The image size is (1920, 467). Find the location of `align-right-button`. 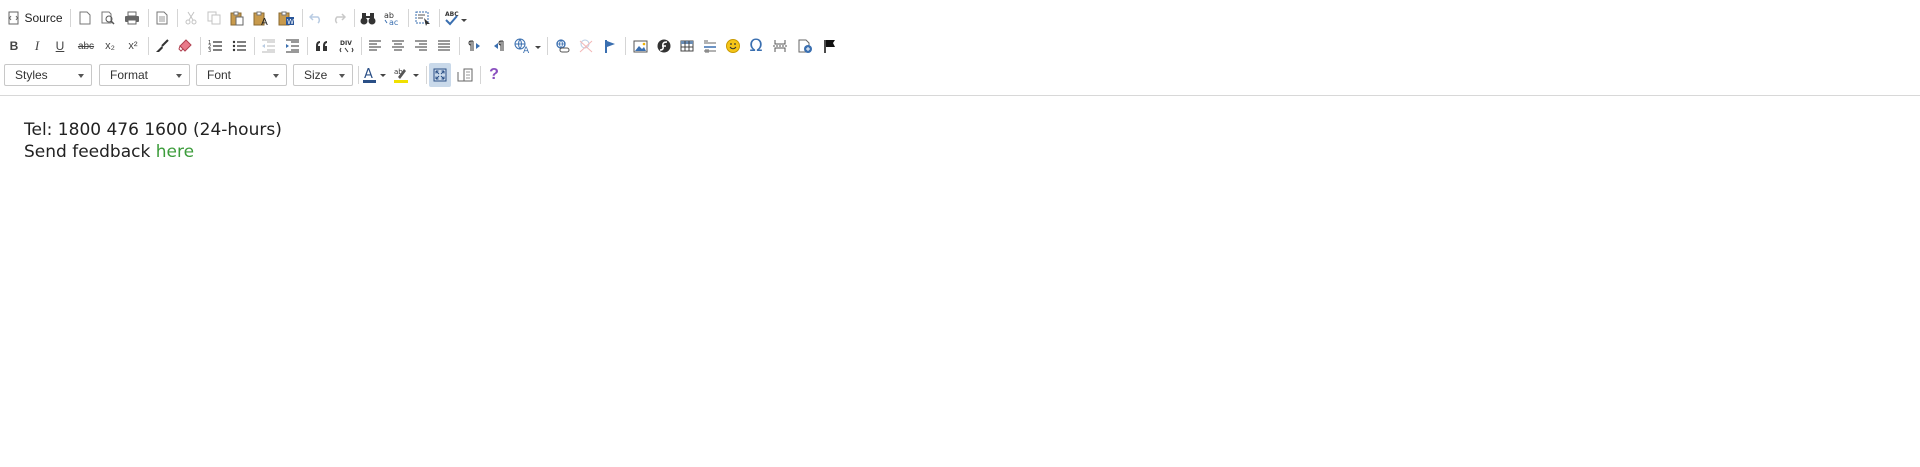

align-right-button is located at coordinates (421, 46).